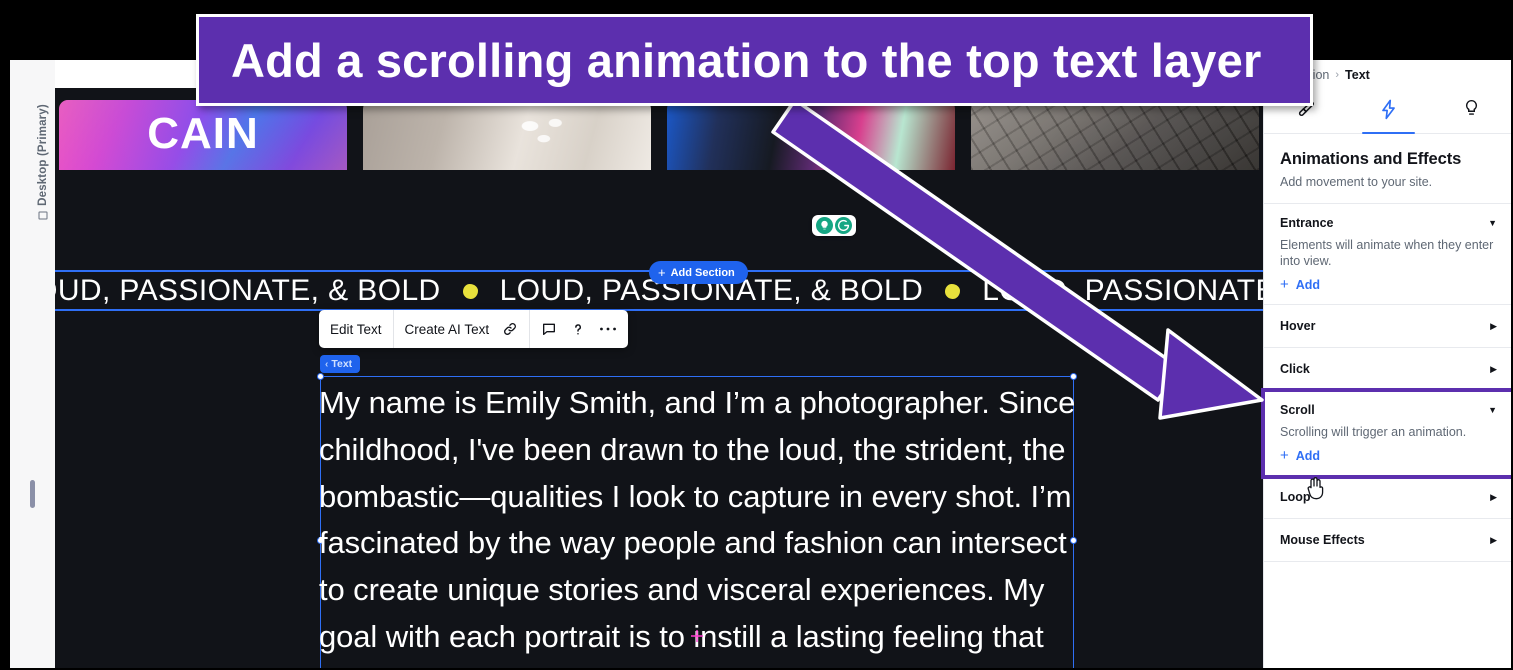  I want to click on gallery-image-1-caption: CAIN, so click(203, 133).